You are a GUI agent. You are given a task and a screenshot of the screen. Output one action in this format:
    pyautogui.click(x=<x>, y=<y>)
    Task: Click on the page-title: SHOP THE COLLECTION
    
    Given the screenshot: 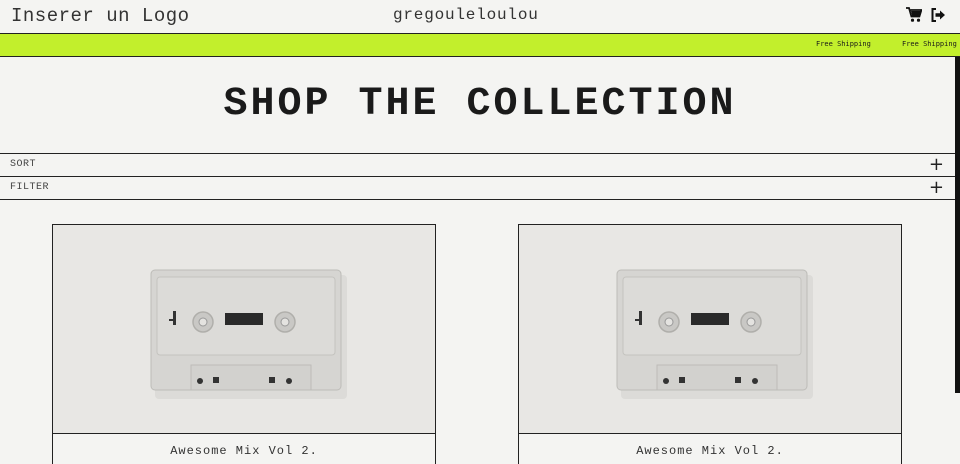 What is the action you would take?
    pyautogui.click(x=480, y=104)
    